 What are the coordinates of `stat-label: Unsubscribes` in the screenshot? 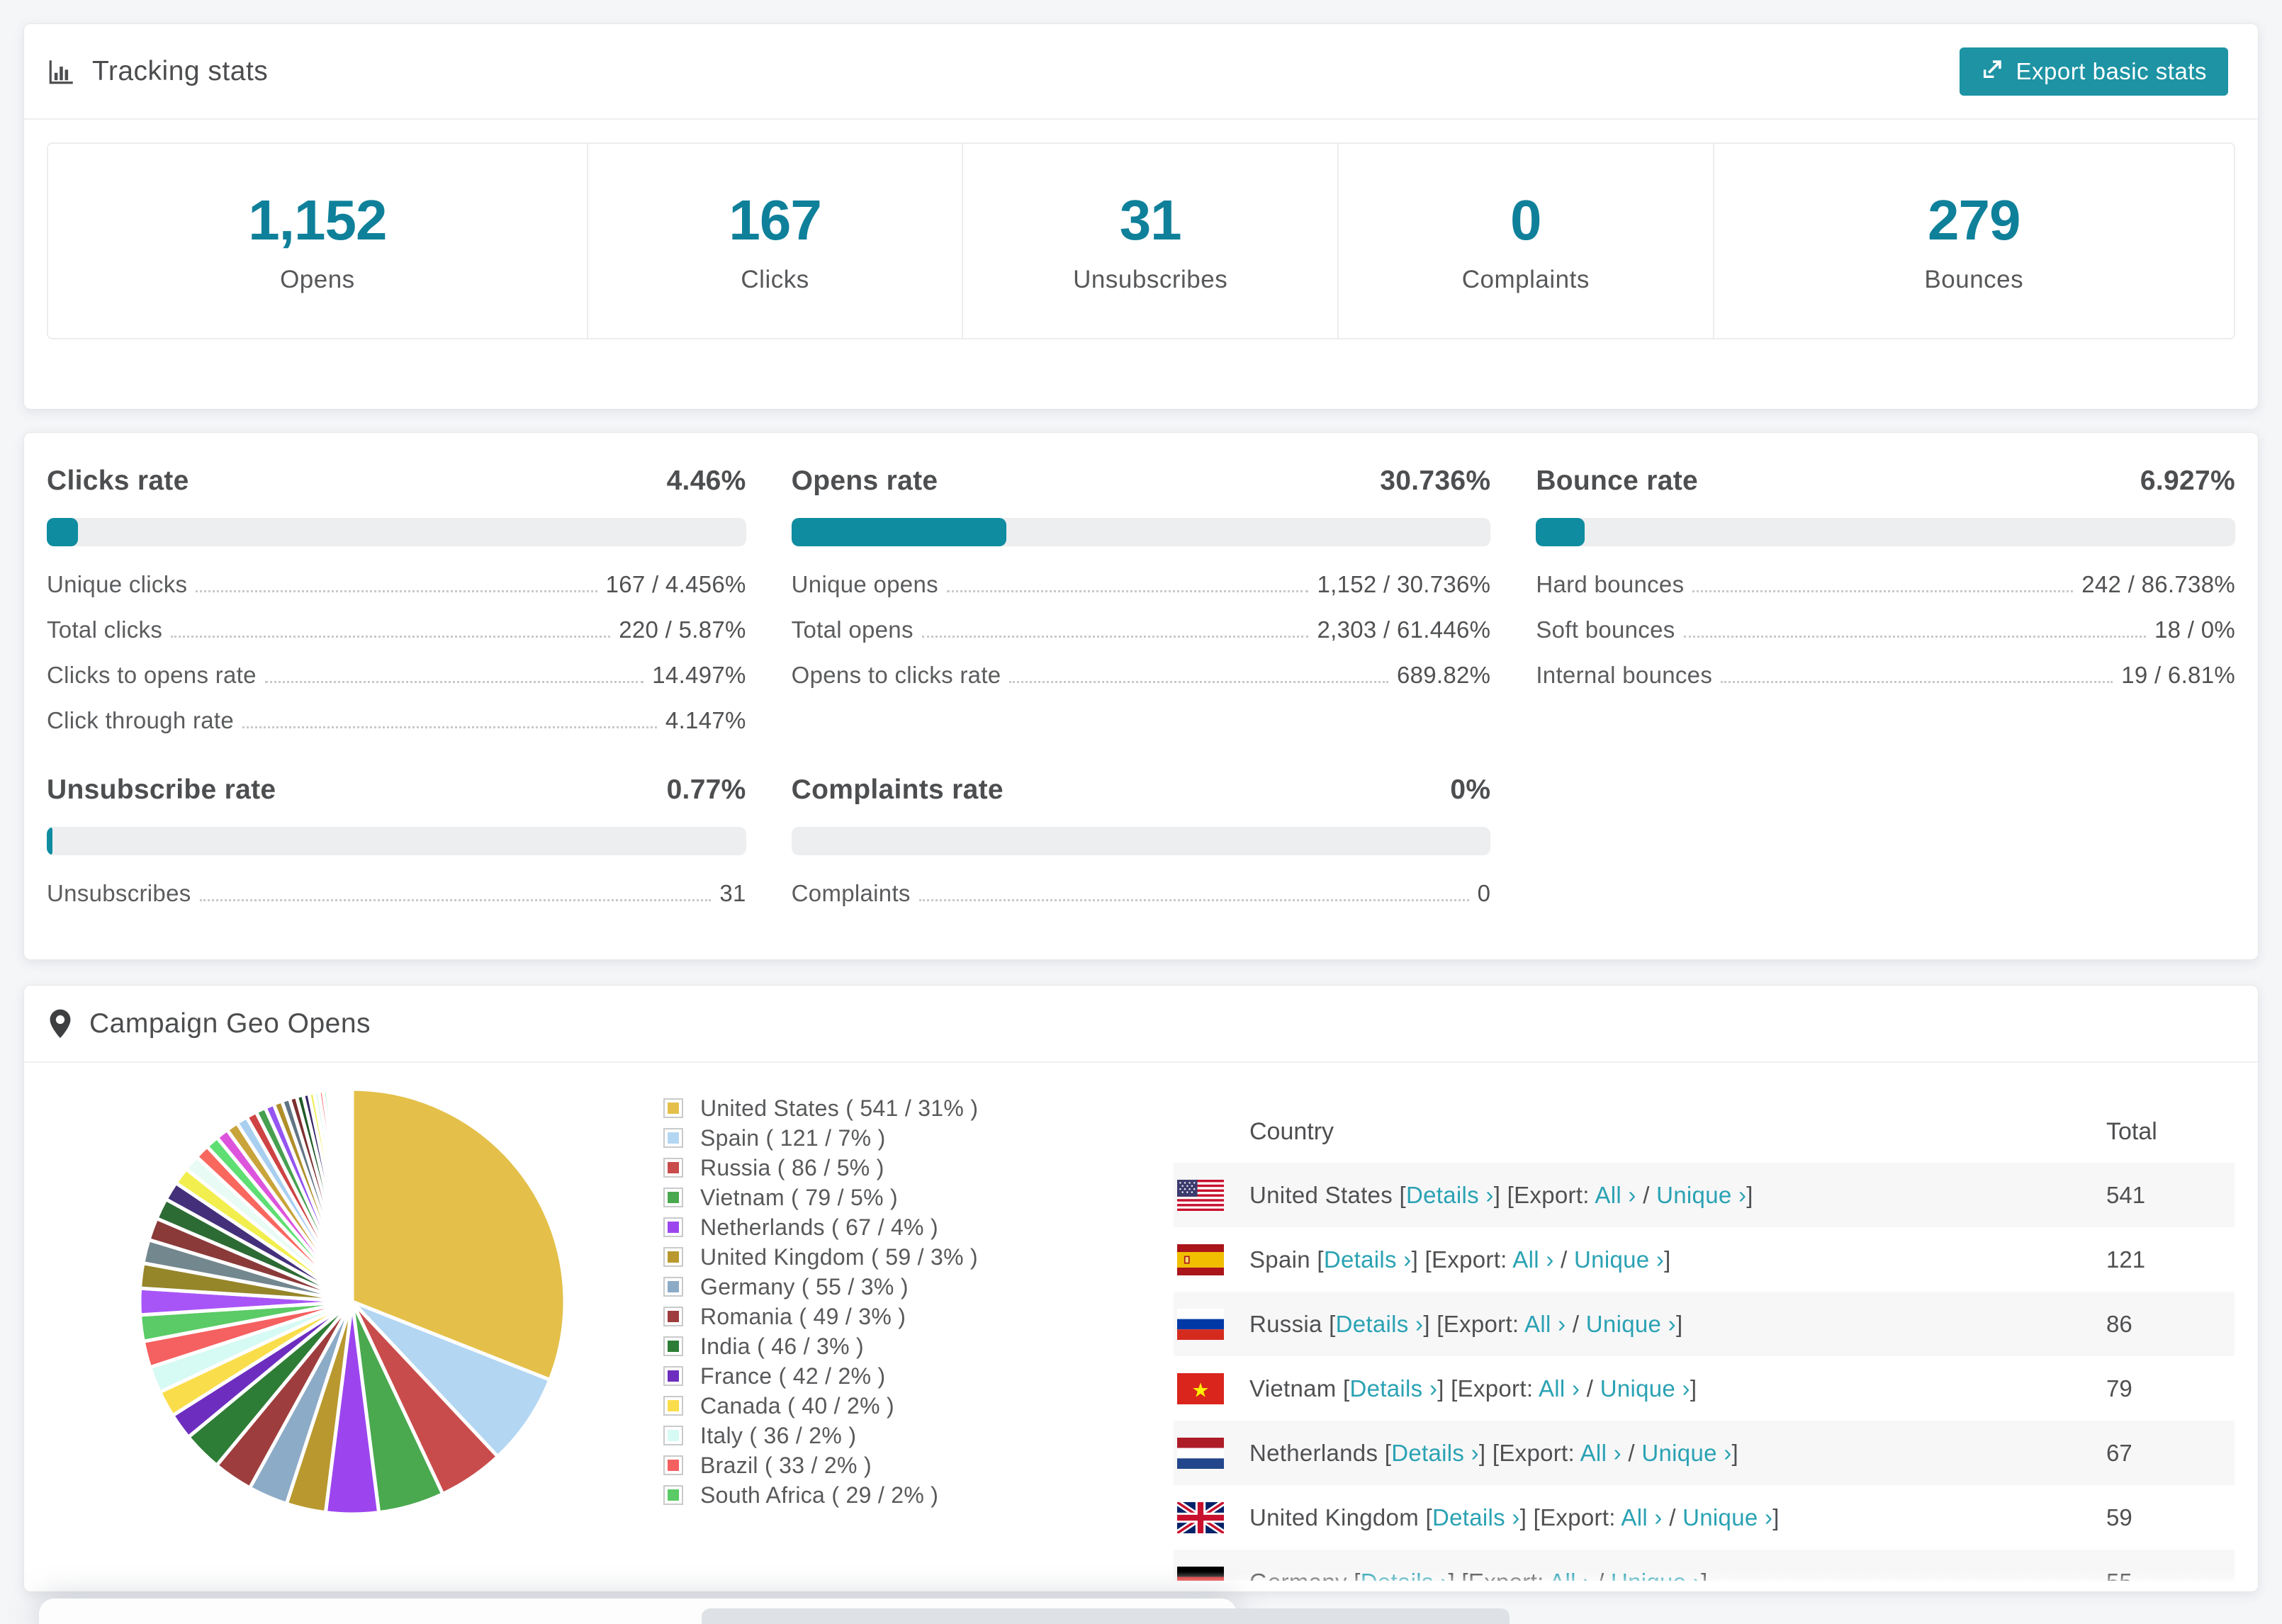 It's located at (1150, 279).